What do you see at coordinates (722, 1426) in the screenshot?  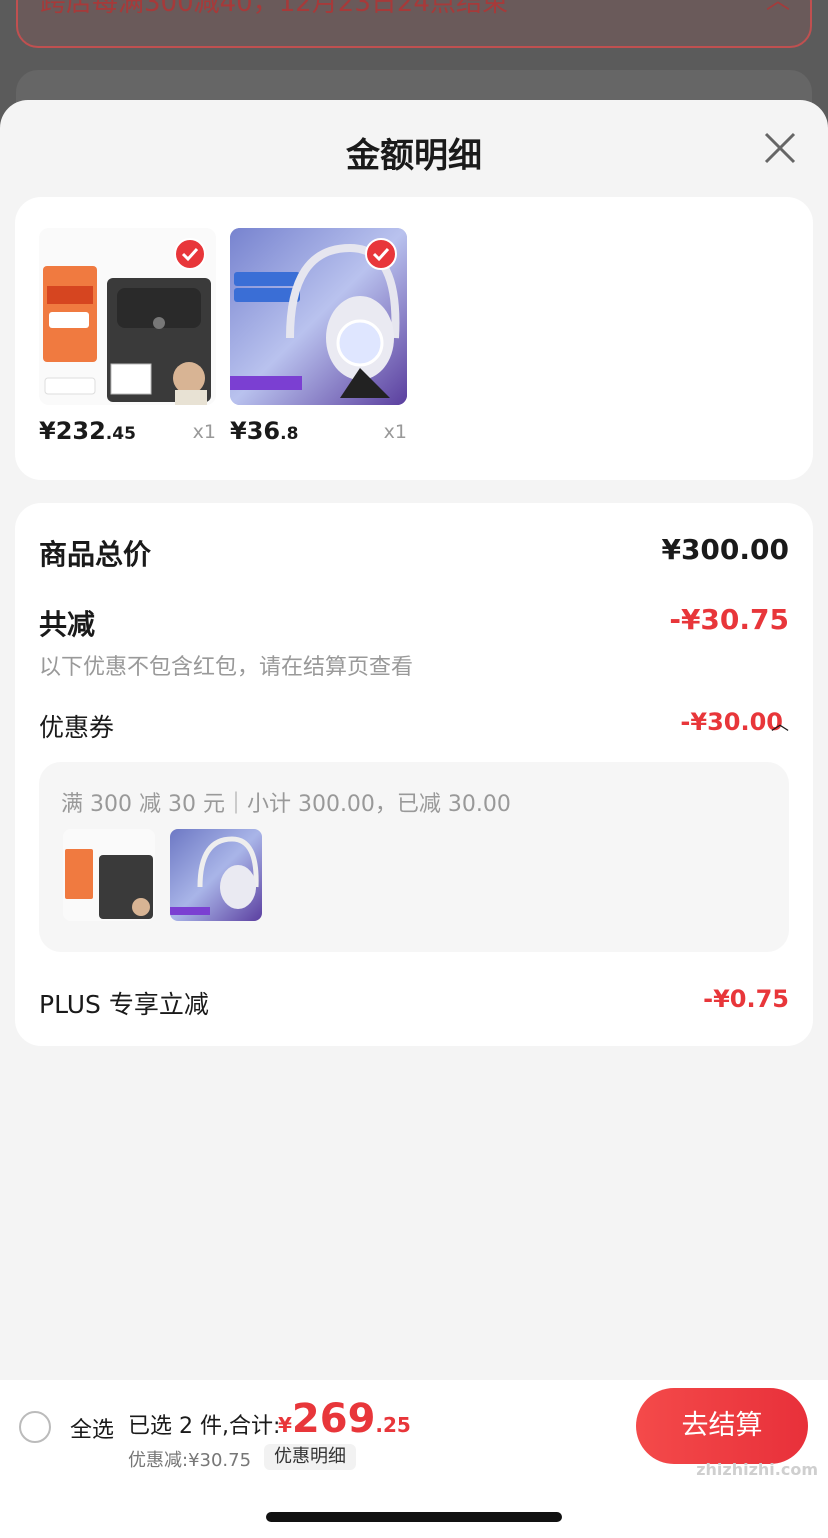 I see `checkout-button: 去结算` at bounding box center [722, 1426].